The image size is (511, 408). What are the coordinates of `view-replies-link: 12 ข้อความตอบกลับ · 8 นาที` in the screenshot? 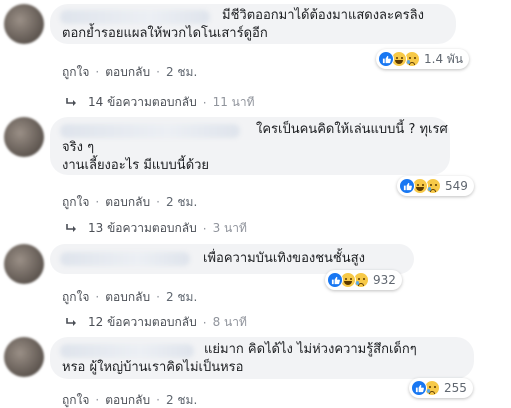 It's located at (156, 322).